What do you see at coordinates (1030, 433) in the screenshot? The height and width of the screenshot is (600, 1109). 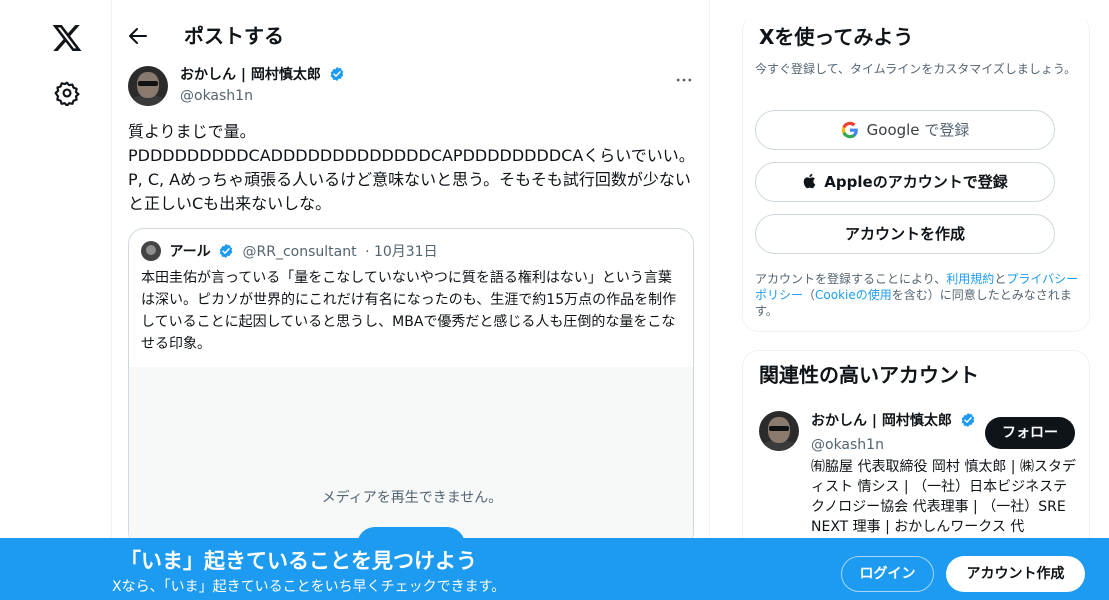 I see `follow-button: フォロー` at bounding box center [1030, 433].